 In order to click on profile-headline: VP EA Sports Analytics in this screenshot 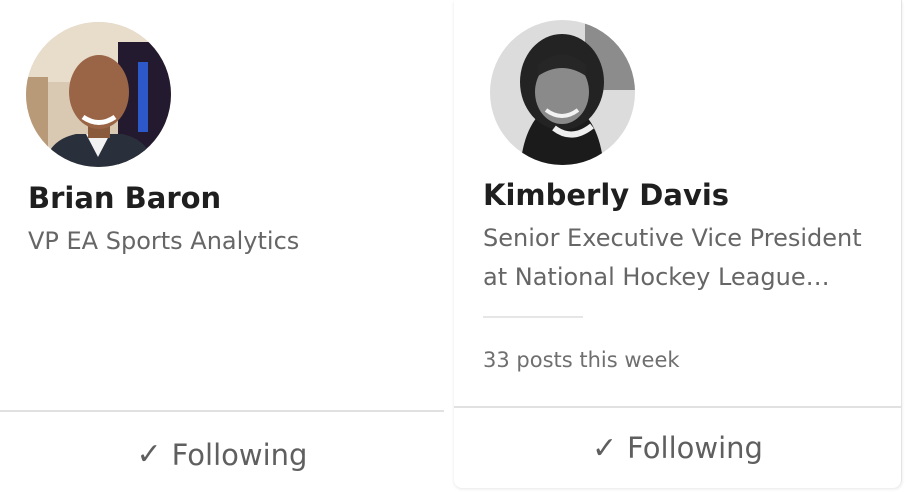, I will do `click(164, 241)`.